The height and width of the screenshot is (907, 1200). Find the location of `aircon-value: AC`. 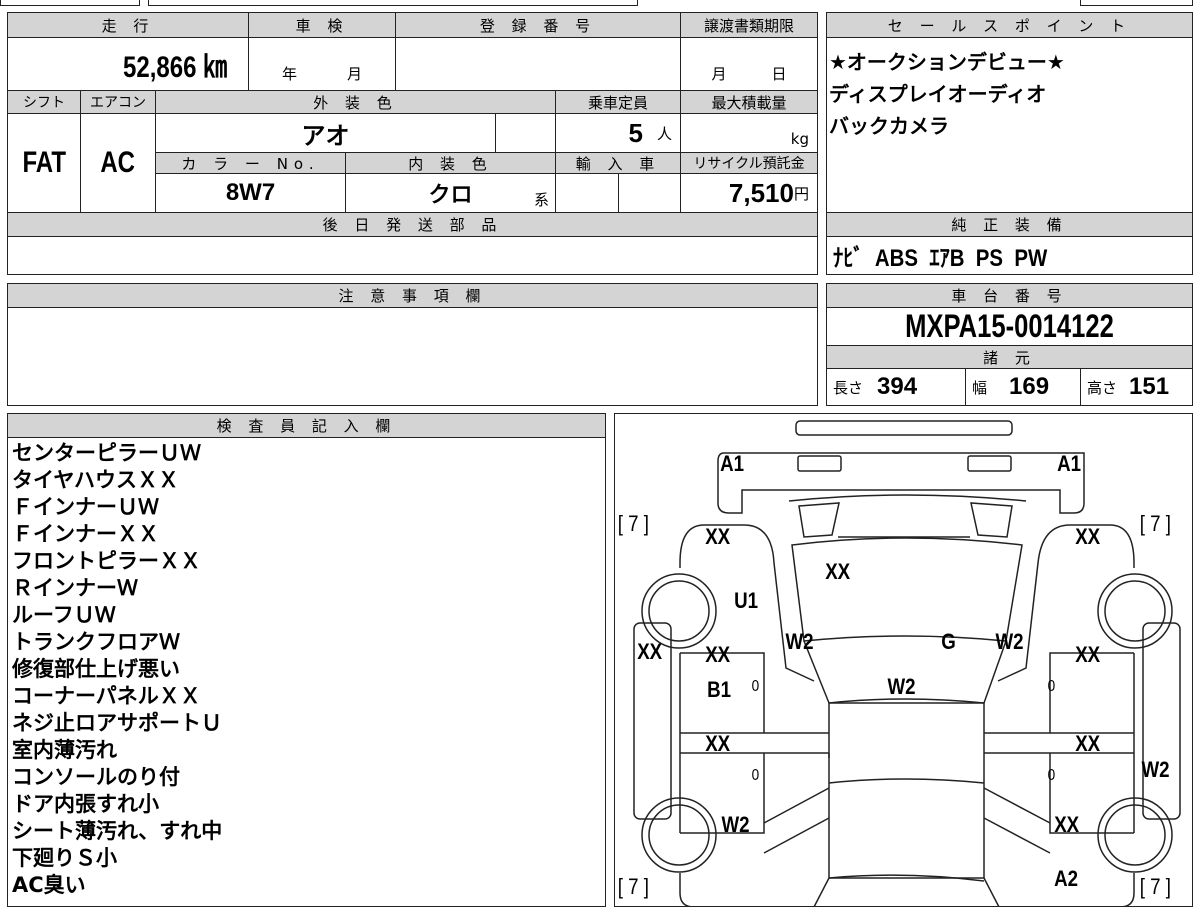

aircon-value: AC is located at coordinates (118, 163).